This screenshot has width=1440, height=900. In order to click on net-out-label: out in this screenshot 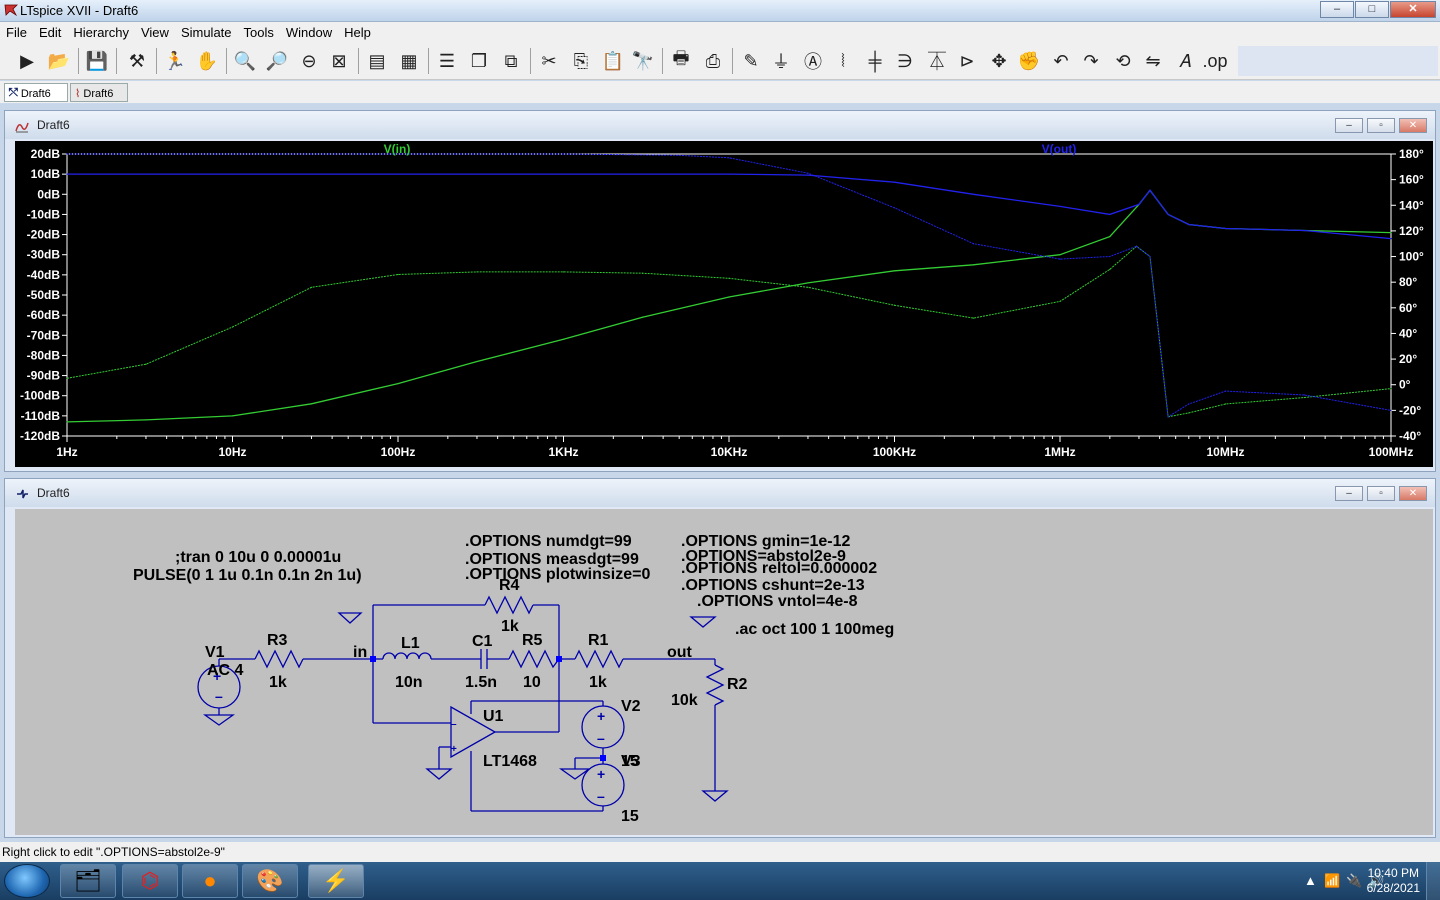, I will do `click(680, 652)`.